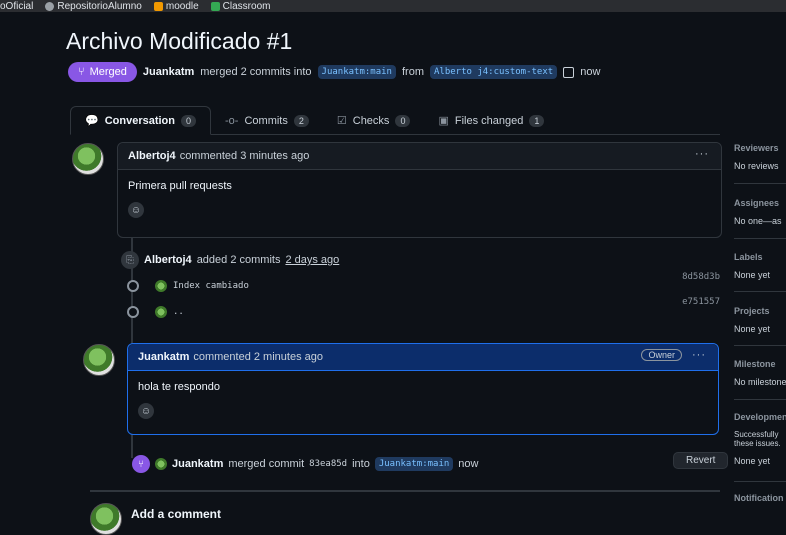 This screenshot has width=786, height=535. Describe the element at coordinates (756, 157) in the screenshot. I see `reviewers-section: Reviewers No reviews` at that location.